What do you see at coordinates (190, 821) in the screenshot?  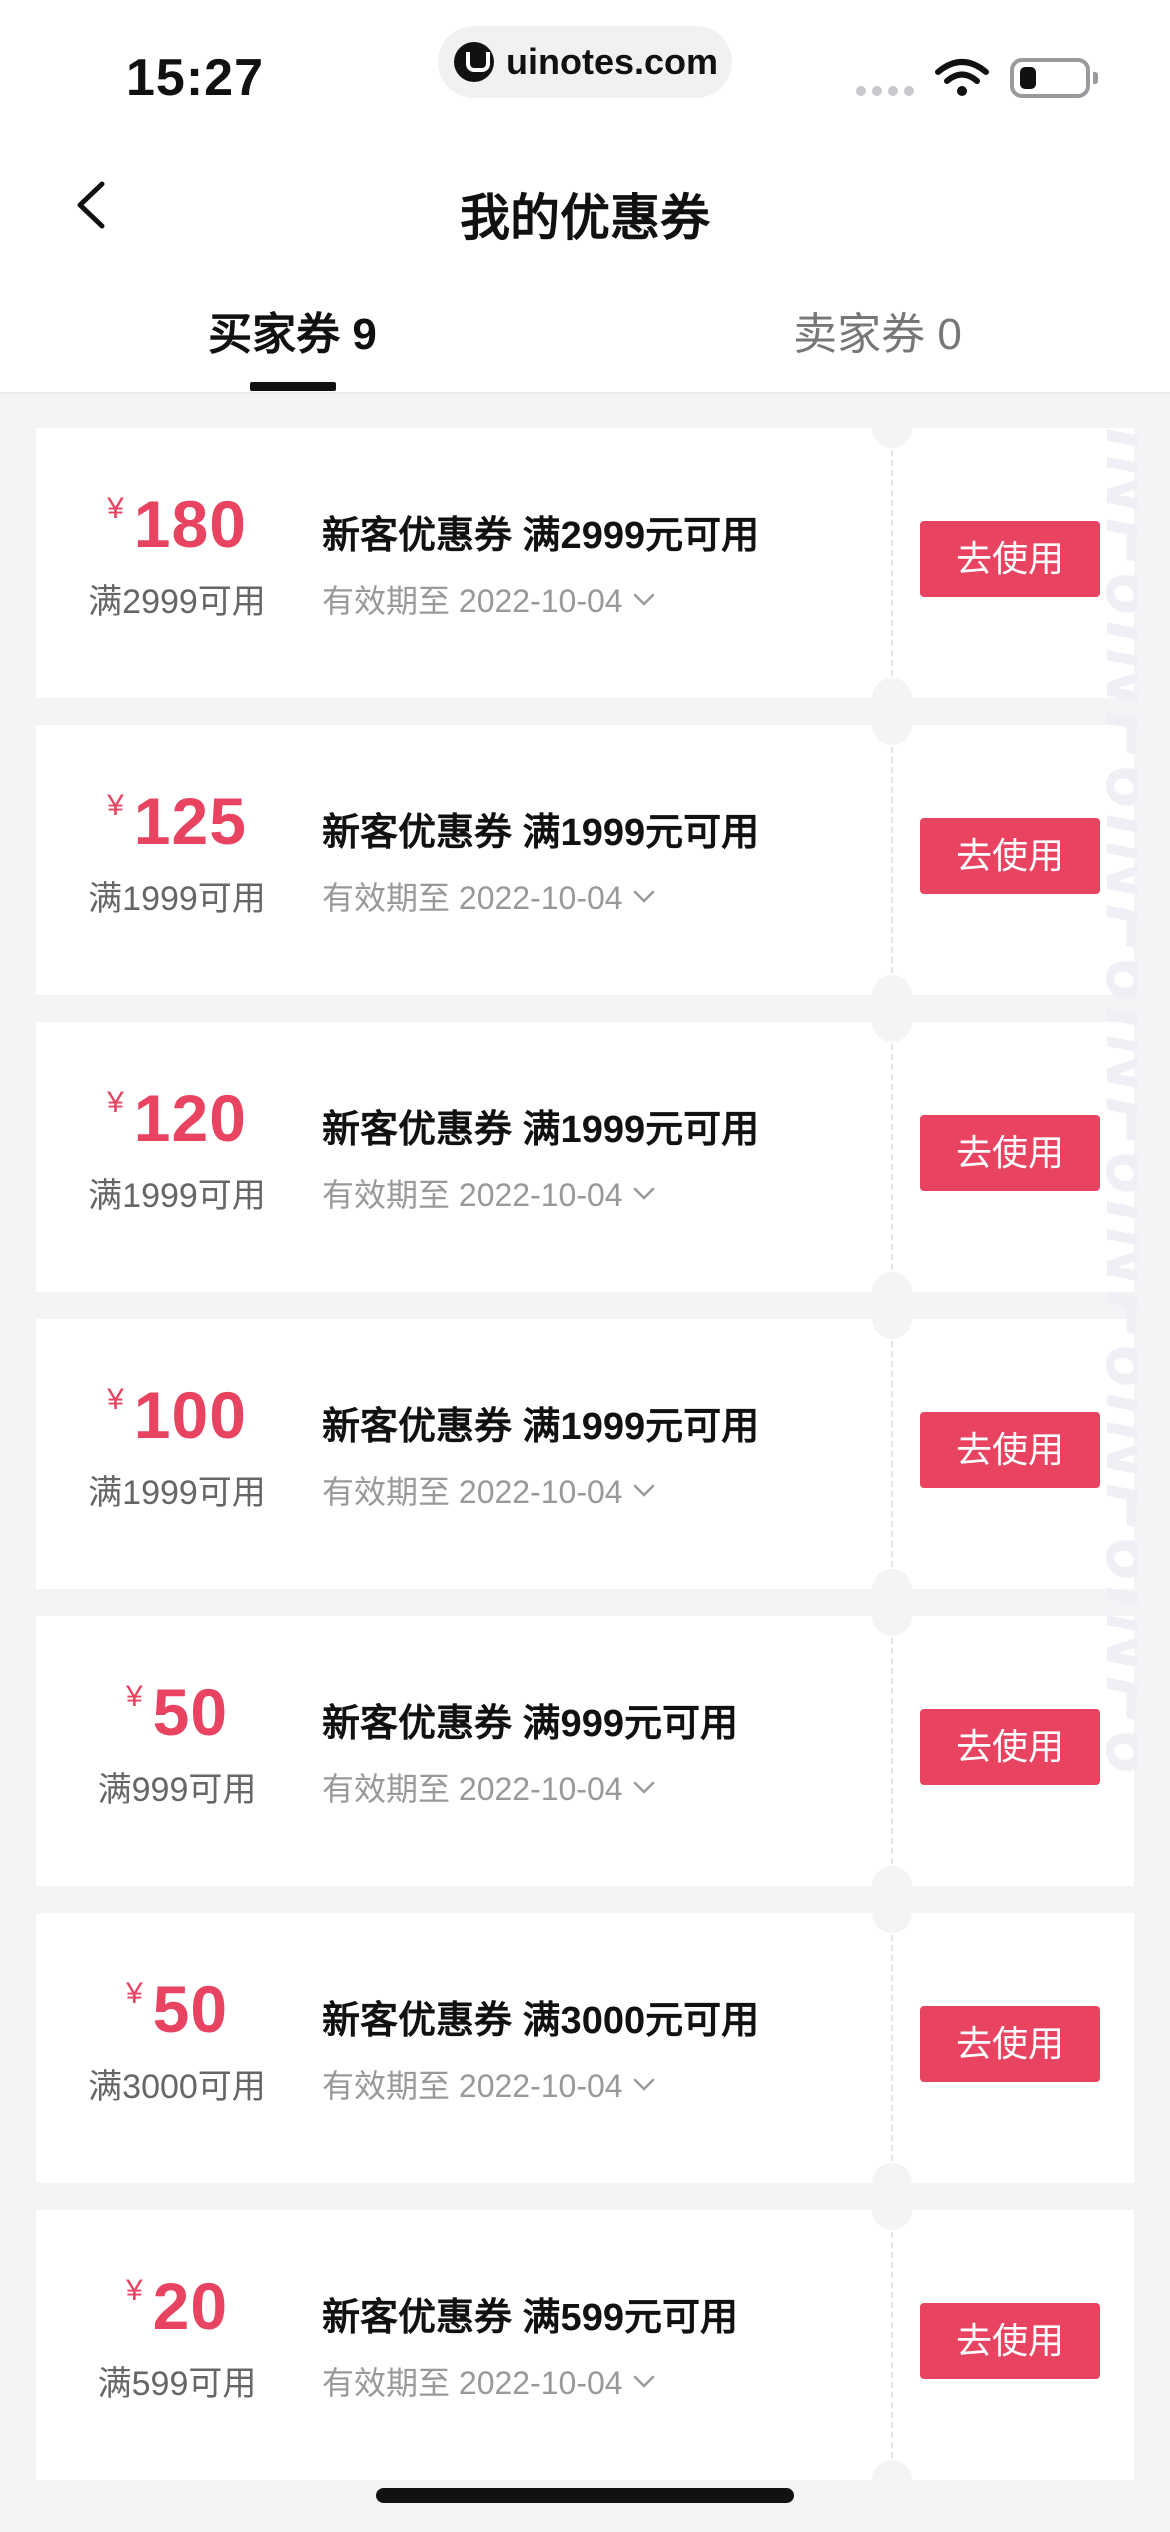 I see `amount-value: 125` at bounding box center [190, 821].